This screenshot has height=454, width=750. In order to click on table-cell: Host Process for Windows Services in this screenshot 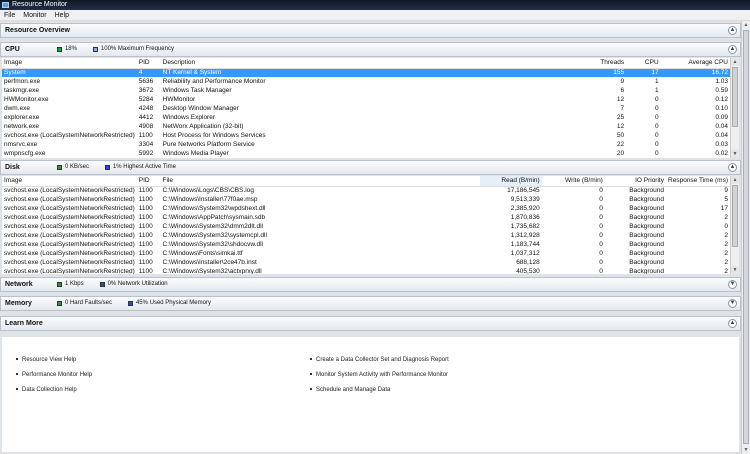, I will do `click(214, 135)`.